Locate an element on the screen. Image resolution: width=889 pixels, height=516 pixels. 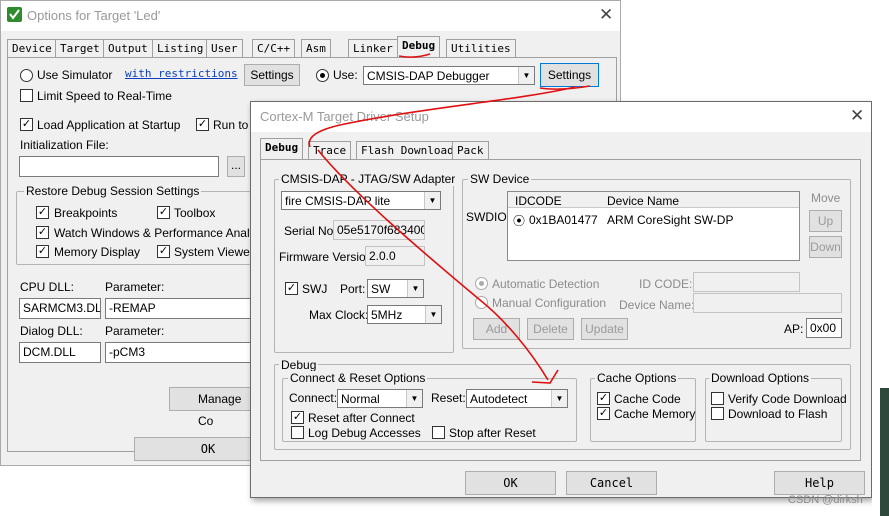
tab-listing: Listing is located at coordinates (180, 48).